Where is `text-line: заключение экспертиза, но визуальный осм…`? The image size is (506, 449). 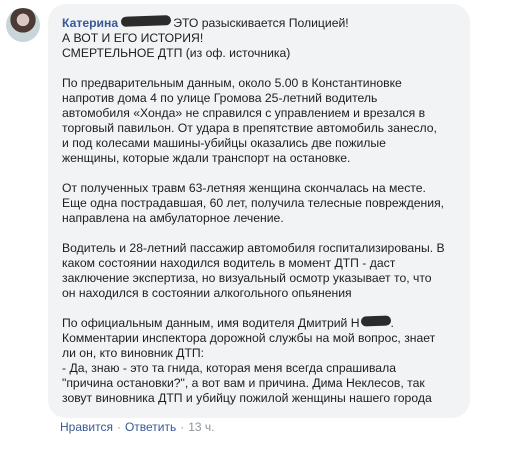 text-line: заключение экспертиза, но визуальный осм… is located at coordinates (247, 278).